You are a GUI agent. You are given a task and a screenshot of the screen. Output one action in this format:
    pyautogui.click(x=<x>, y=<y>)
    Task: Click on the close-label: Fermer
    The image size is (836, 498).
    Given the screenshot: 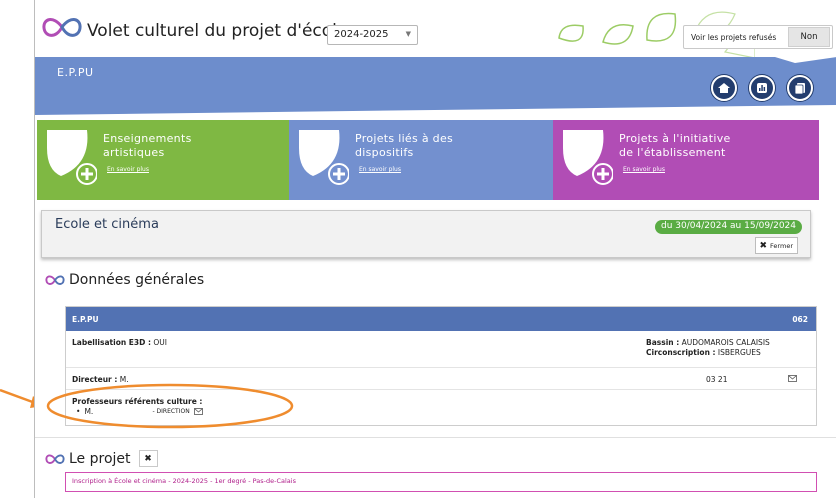 What is the action you would take?
    pyautogui.click(x=781, y=245)
    